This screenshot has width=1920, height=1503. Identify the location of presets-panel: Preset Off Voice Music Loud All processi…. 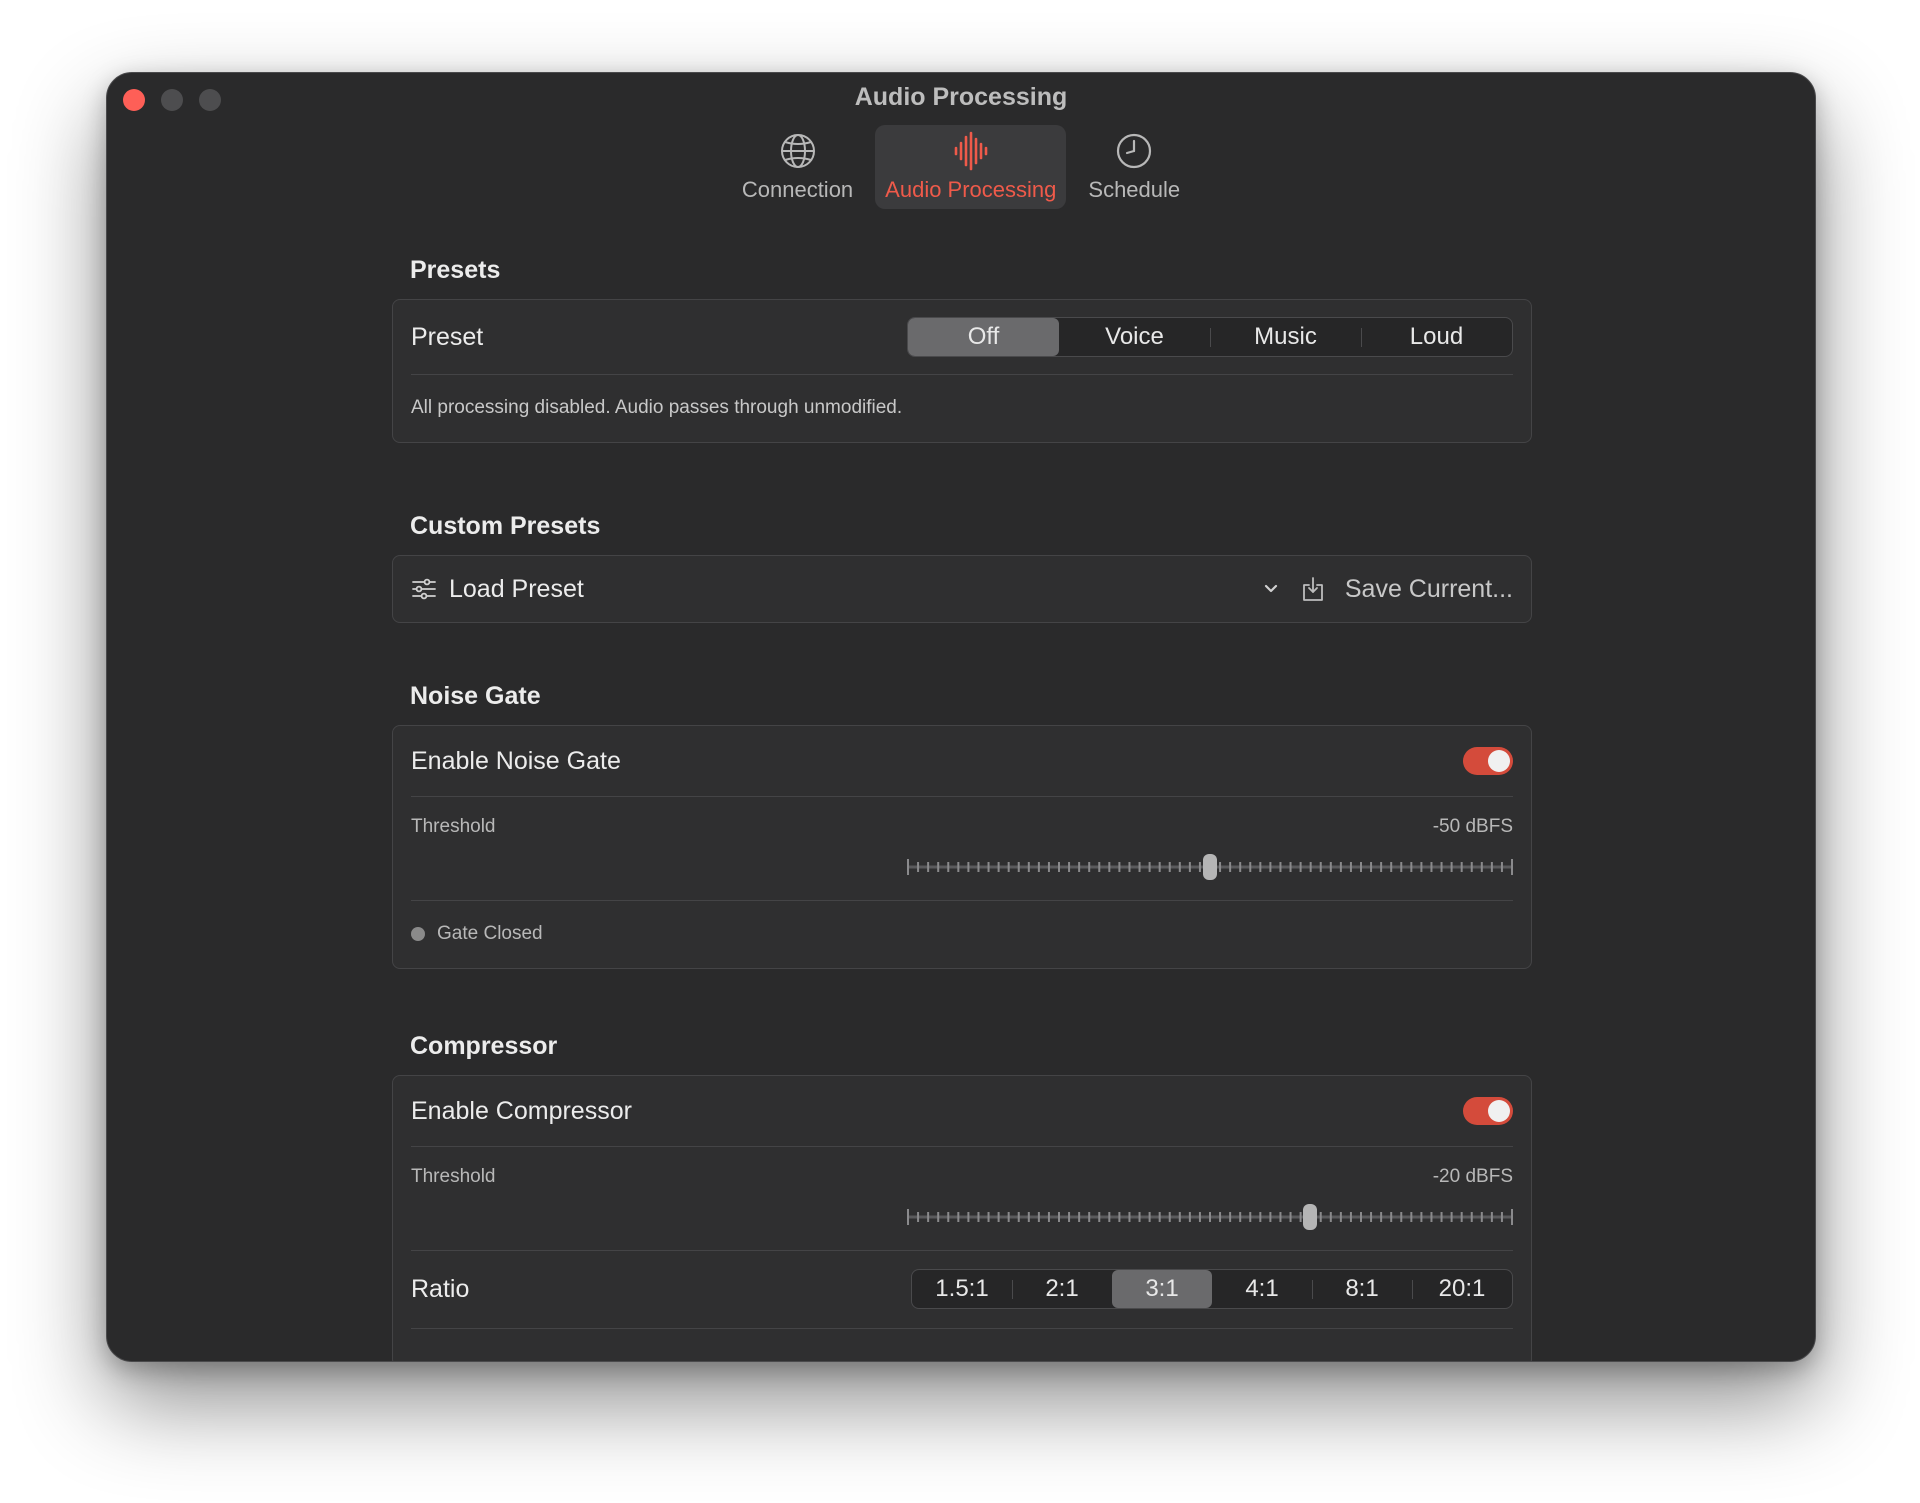
(962, 371).